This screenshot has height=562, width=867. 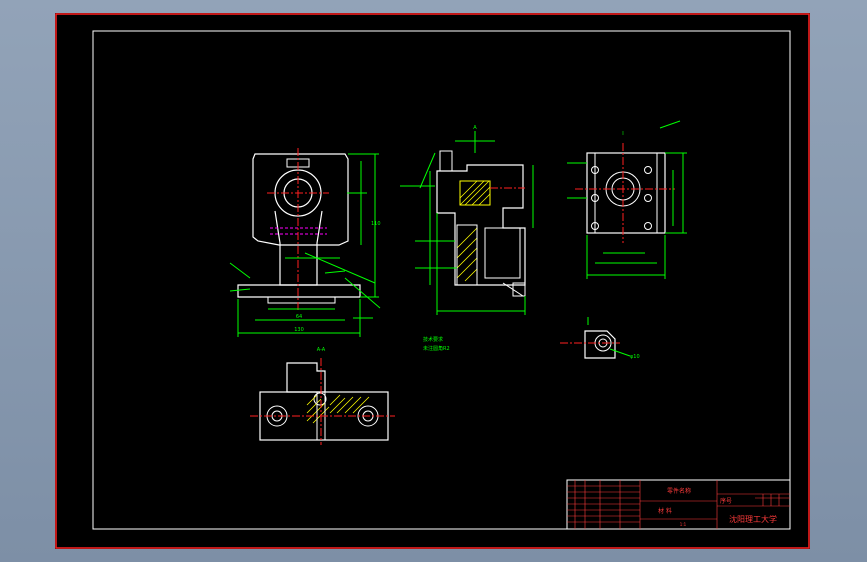 What do you see at coordinates (321, 350) in the screenshot?
I see `section-aa-label: A-A` at bounding box center [321, 350].